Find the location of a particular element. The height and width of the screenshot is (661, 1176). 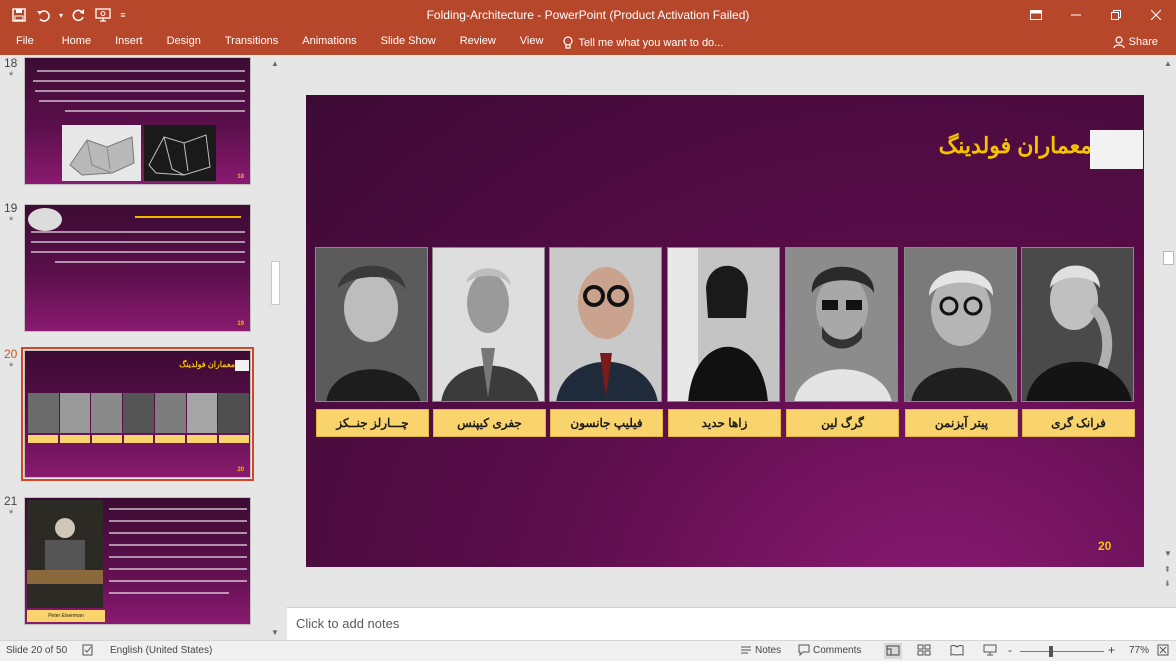

tab-slide-show: Slide Show is located at coordinates (408, 42).